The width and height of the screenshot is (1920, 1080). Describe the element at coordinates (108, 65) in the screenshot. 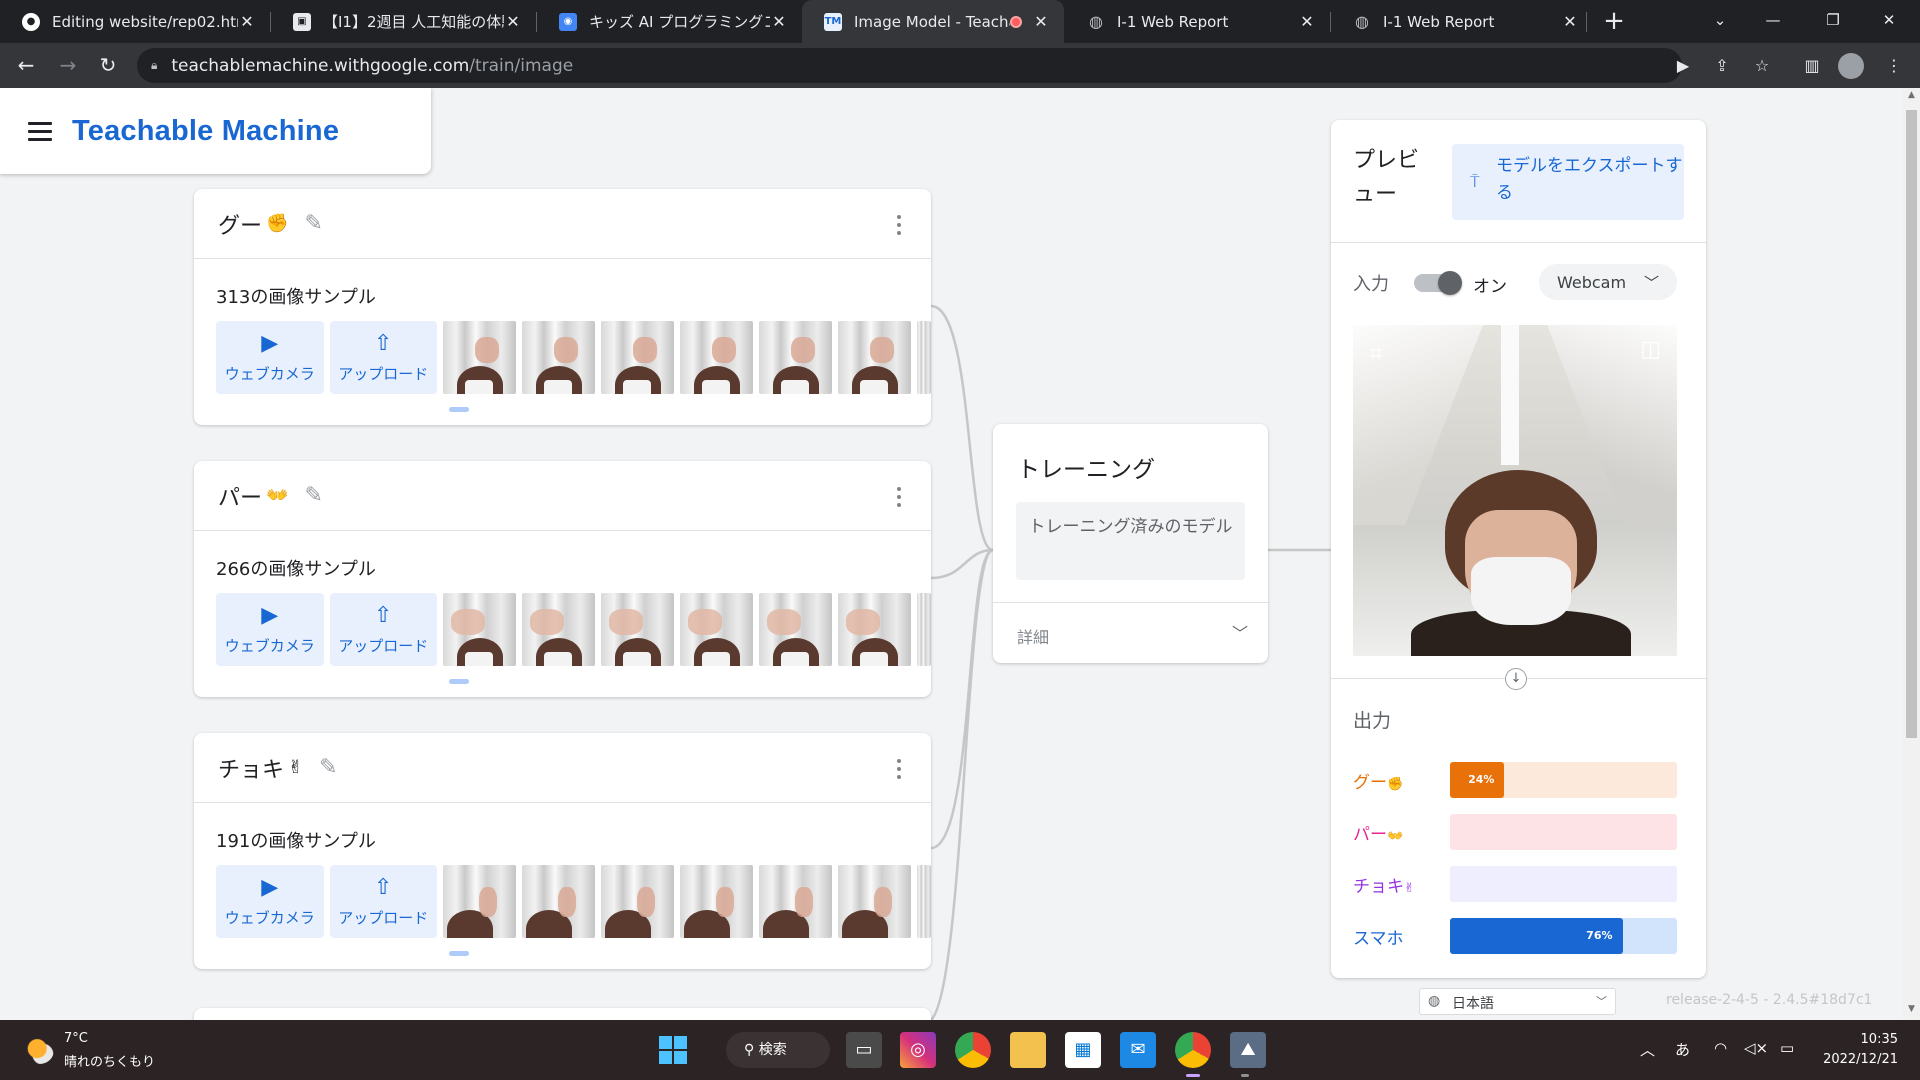

I see `reload-button: ↻` at that location.